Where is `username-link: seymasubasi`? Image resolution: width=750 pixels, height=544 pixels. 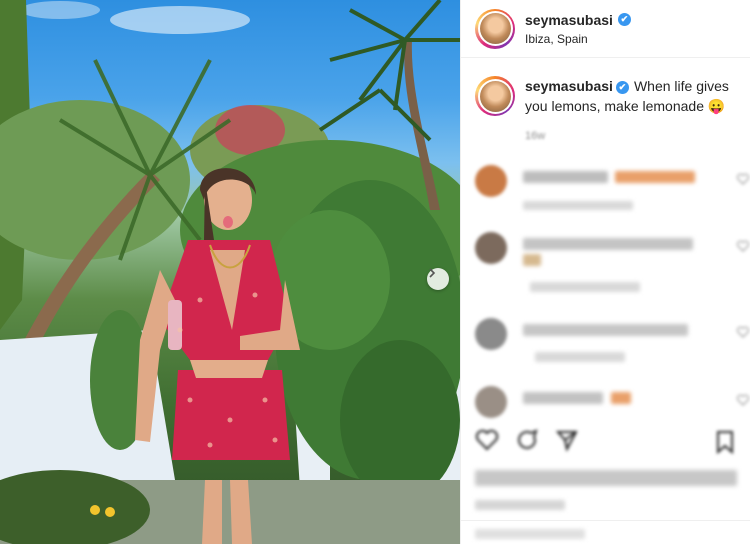
username-link: seymasubasi is located at coordinates (569, 20).